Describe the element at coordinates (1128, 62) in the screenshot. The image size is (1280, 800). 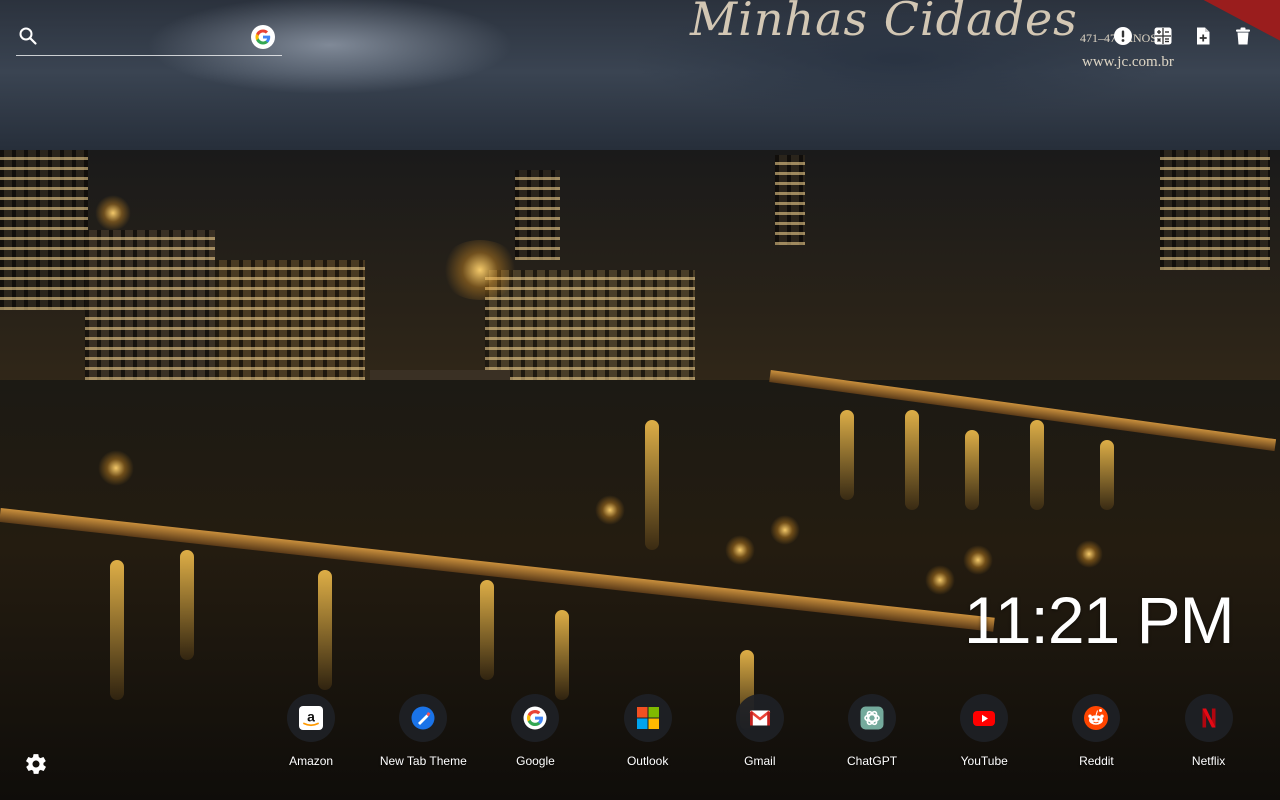
I see `wallpaper-watermark-url: www.jc.com.br` at that location.